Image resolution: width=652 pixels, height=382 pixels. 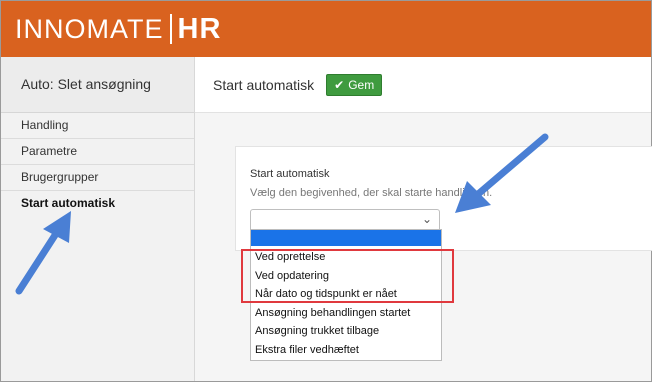 What do you see at coordinates (199, 28) in the screenshot?
I see `logo-hr: HR` at bounding box center [199, 28].